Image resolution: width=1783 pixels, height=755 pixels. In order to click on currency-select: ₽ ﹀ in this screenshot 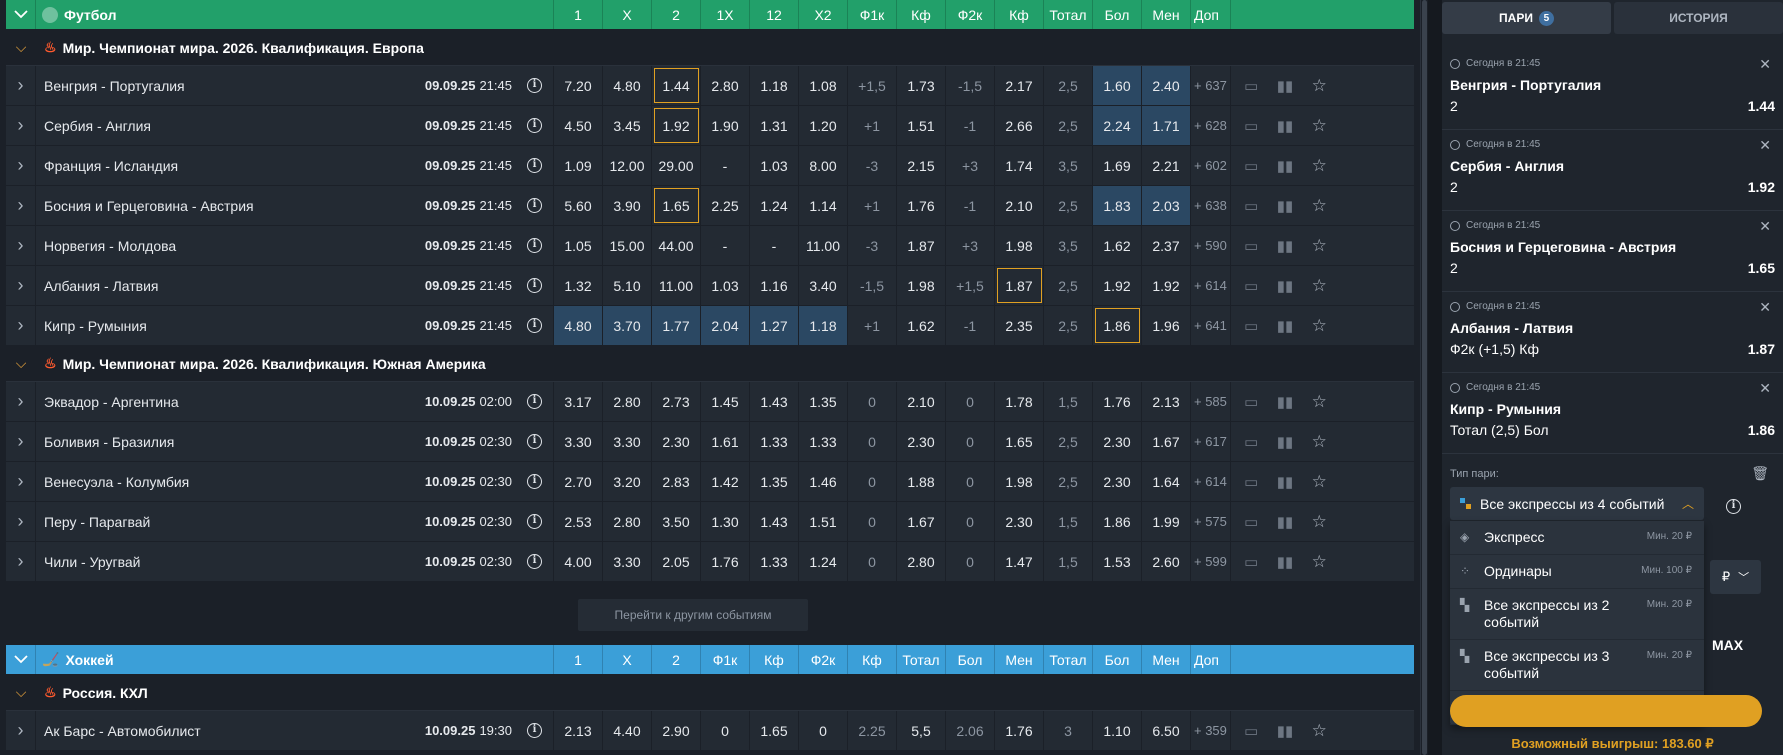, I will do `click(1735, 577)`.